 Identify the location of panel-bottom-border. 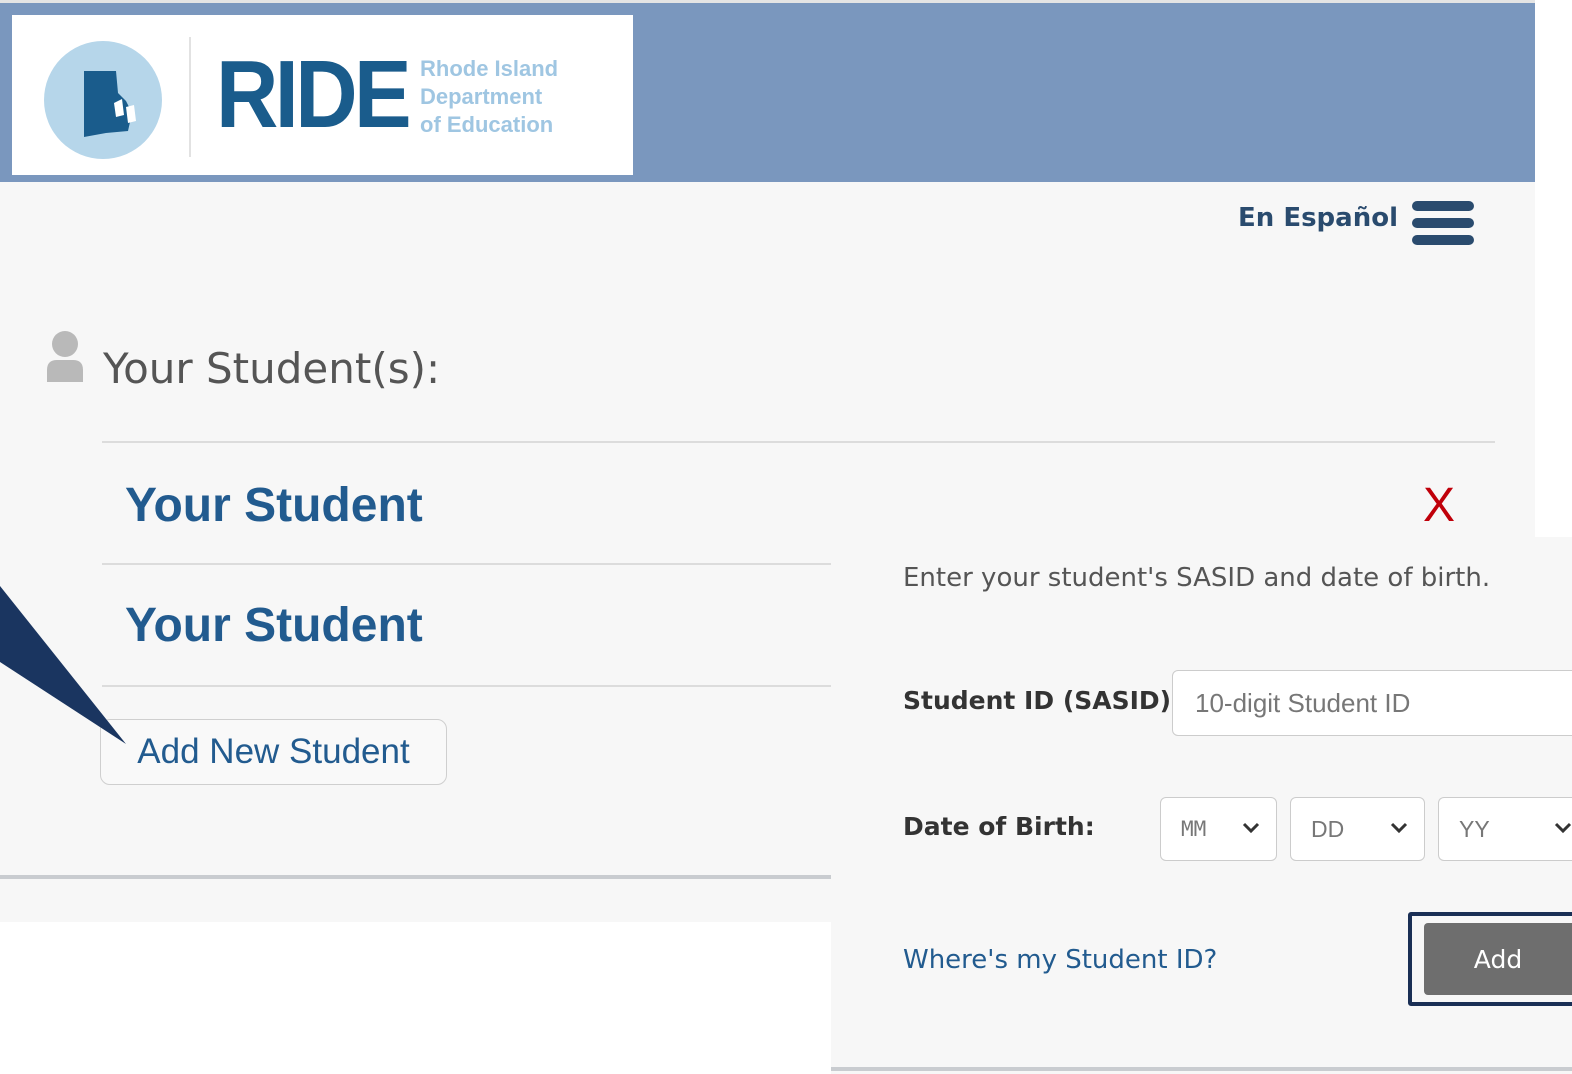
(1201, 1069).